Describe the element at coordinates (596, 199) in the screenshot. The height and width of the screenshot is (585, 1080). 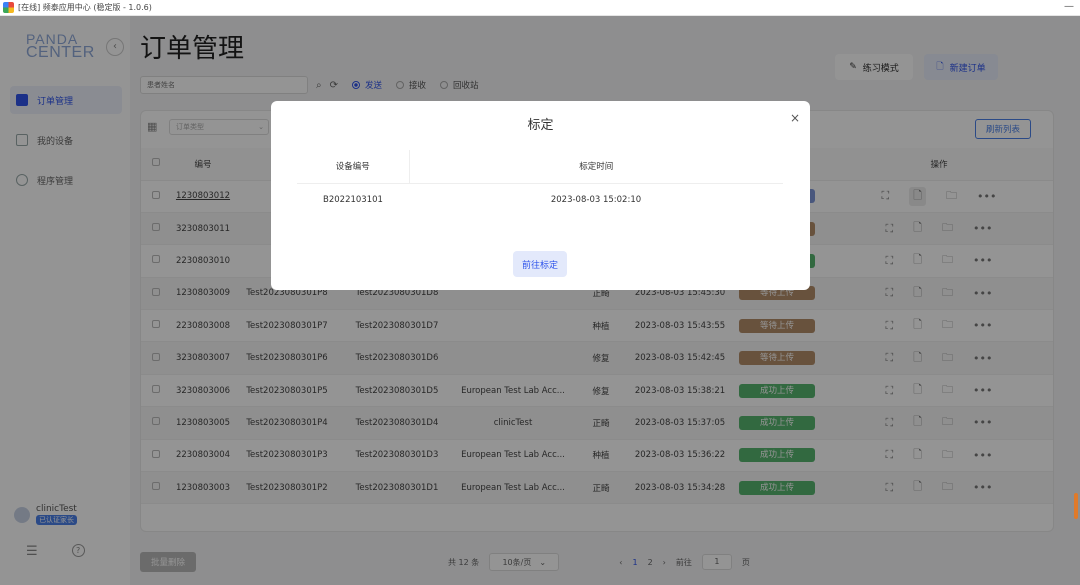
I see `calibration-time: 2023-08-03 15:02:10` at that location.